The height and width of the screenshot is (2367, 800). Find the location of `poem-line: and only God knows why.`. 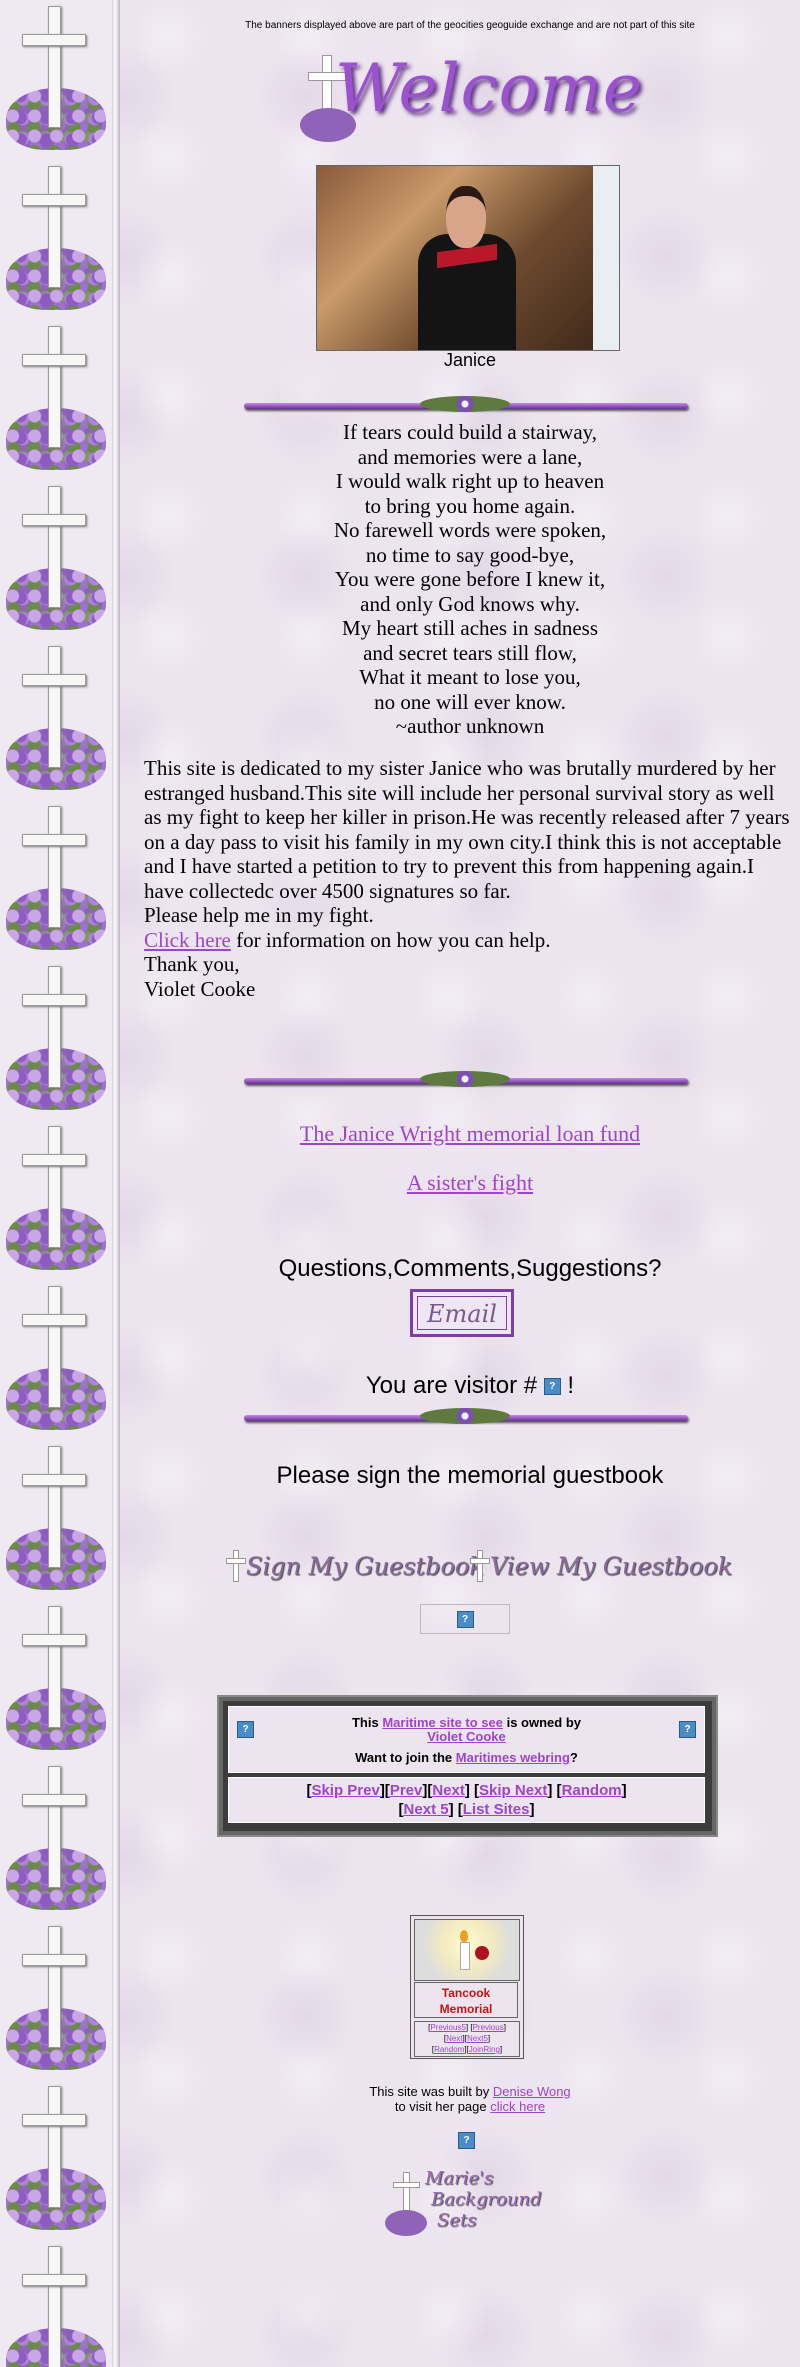

poem-line: and only God knows why. is located at coordinates (470, 603).